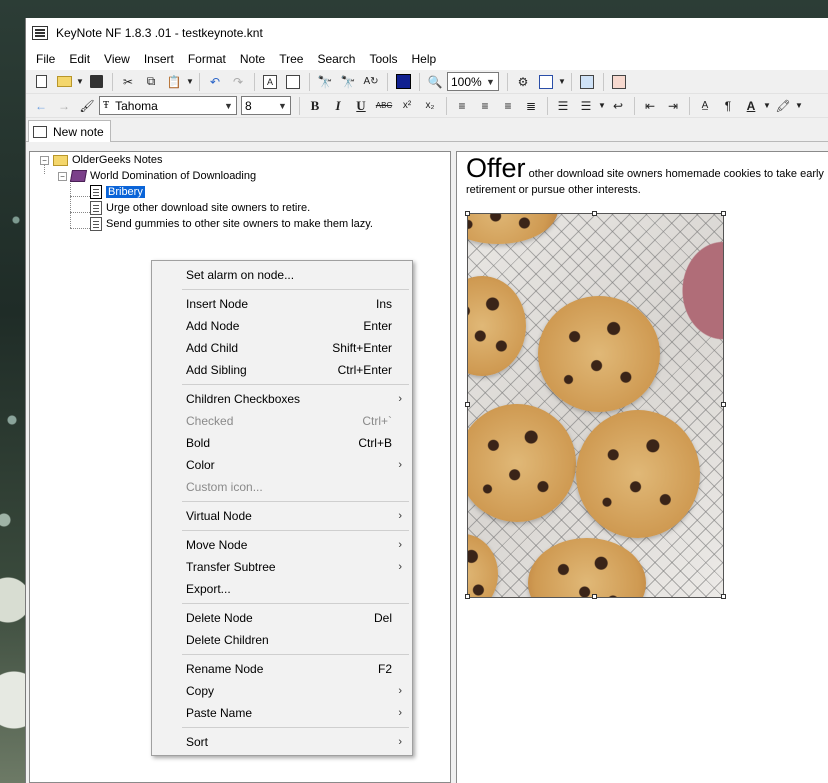 This screenshot has height=783, width=828. What do you see at coordinates (117, 192) in the screenshot?
I see `tree-node-bribery: Bribery` at bounding box center [117, 192].